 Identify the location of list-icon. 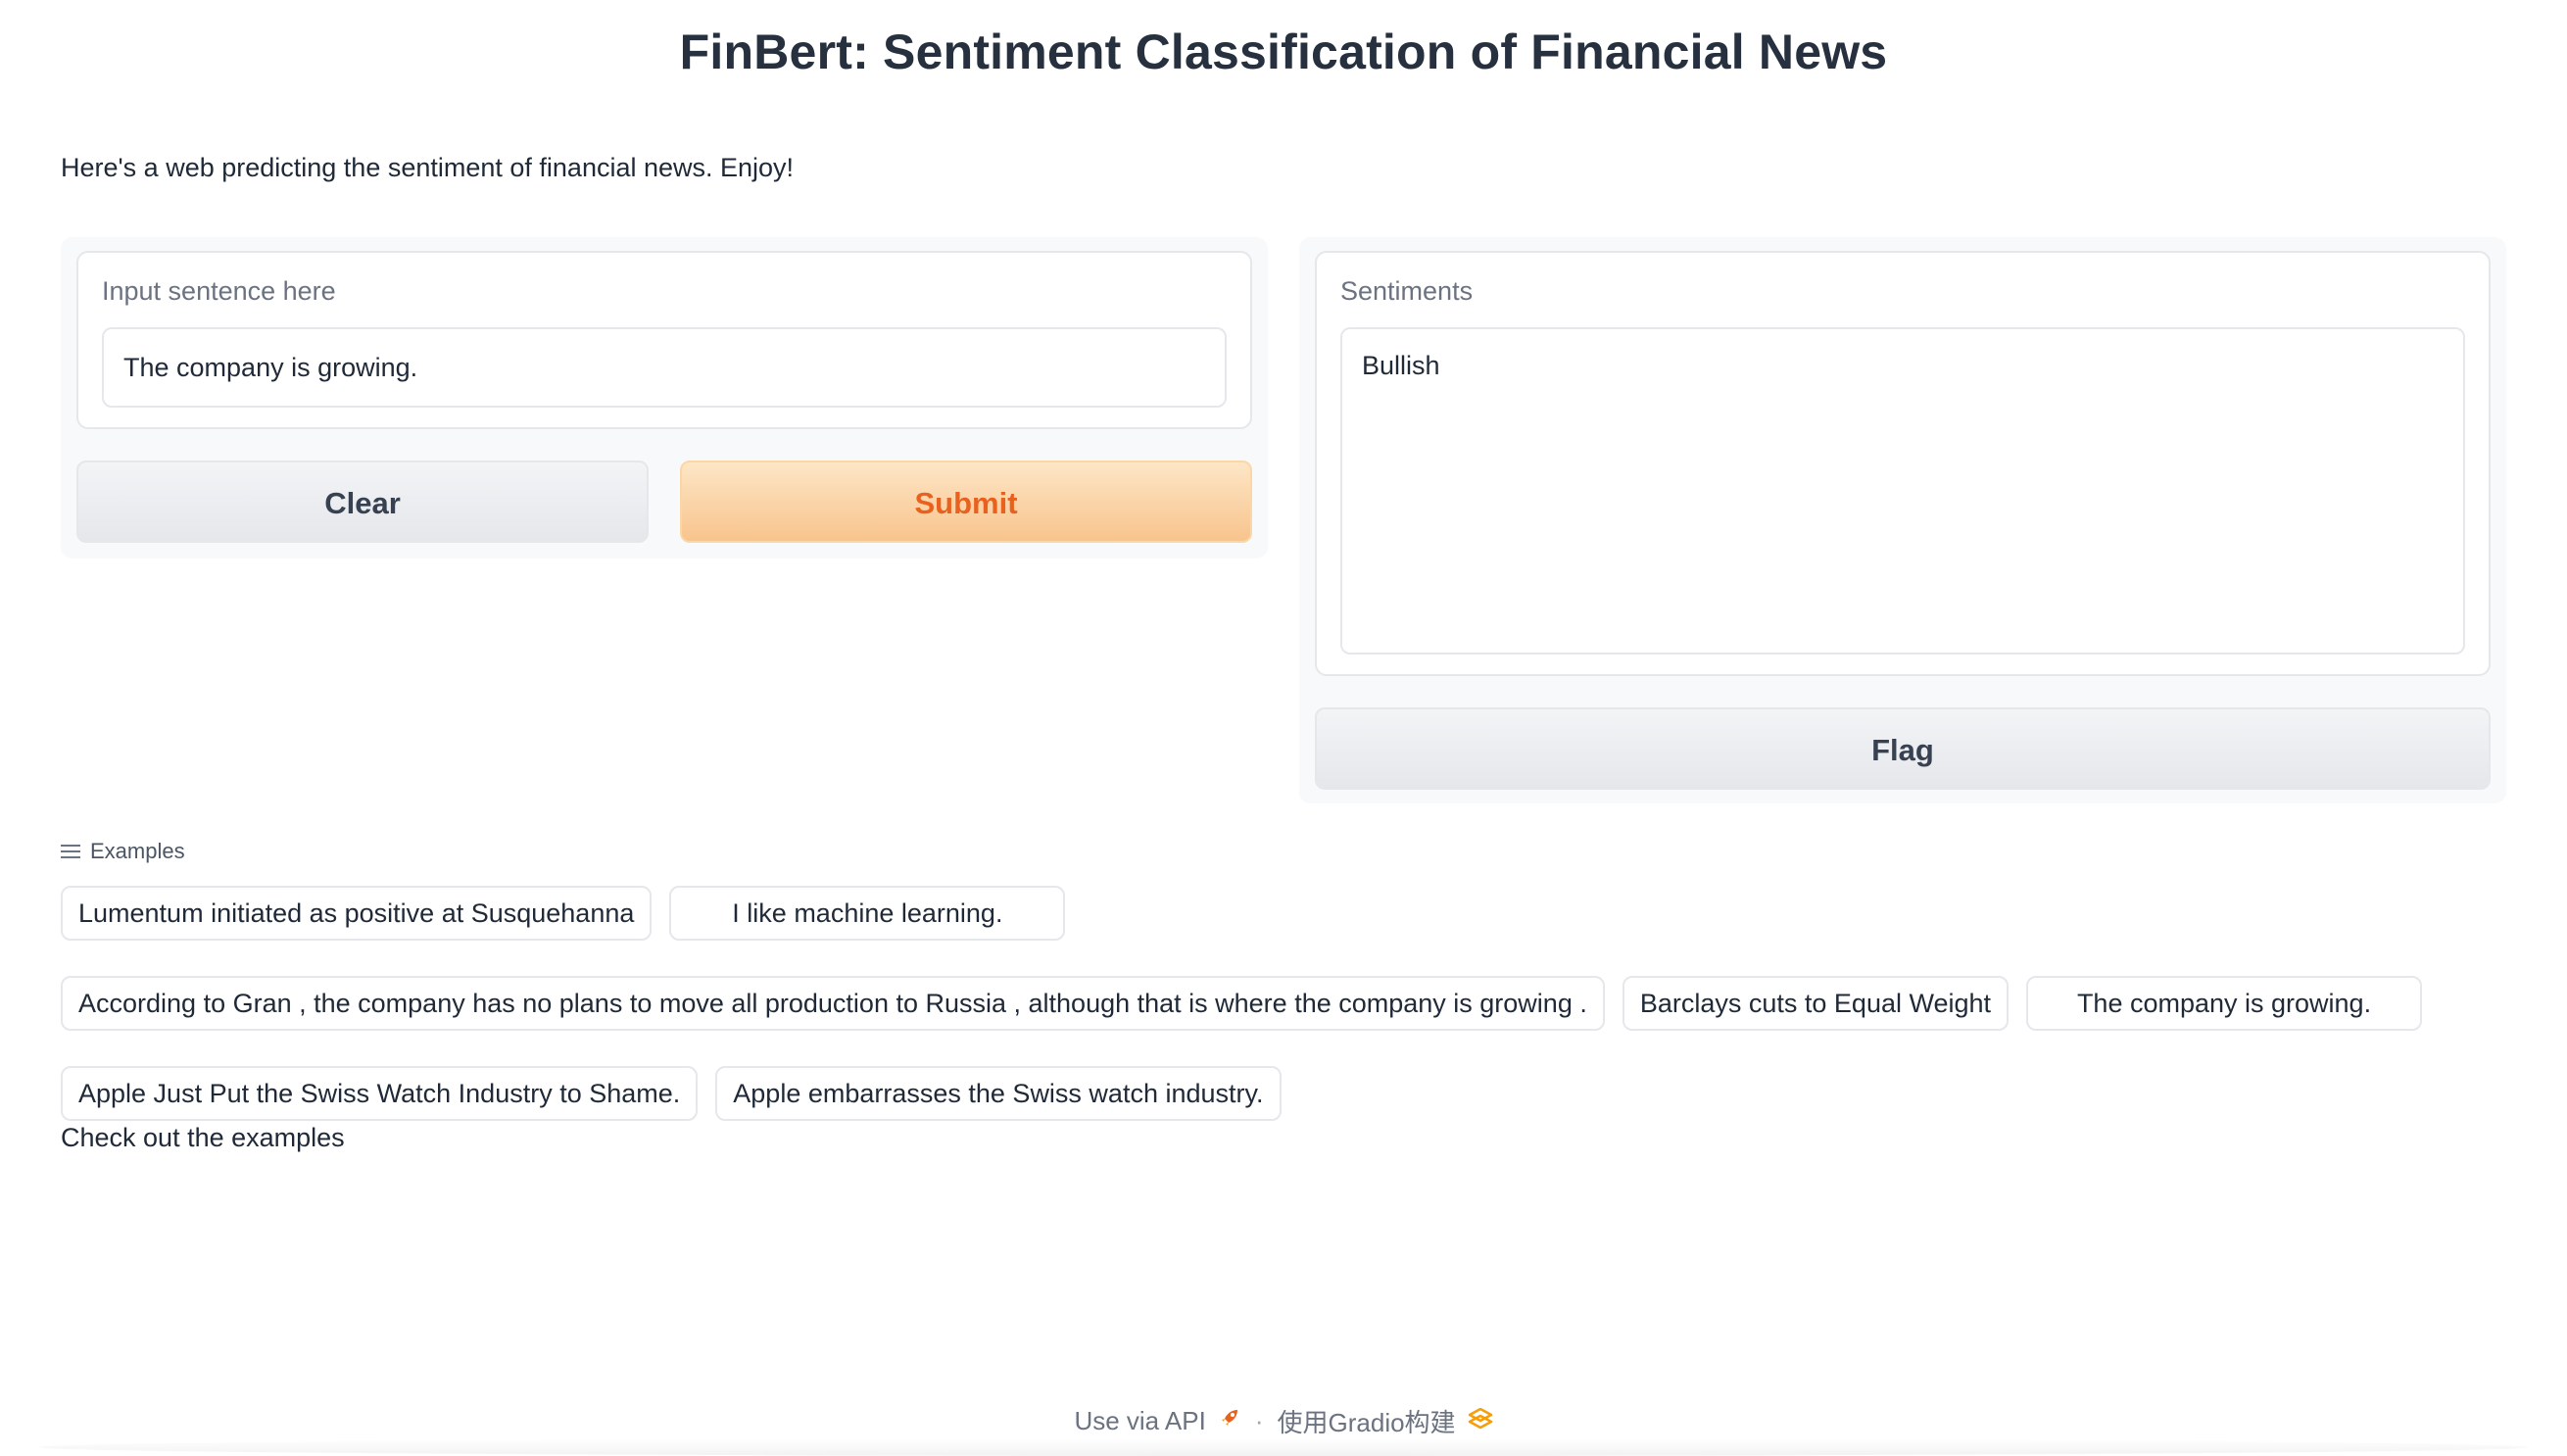
(70, 851).